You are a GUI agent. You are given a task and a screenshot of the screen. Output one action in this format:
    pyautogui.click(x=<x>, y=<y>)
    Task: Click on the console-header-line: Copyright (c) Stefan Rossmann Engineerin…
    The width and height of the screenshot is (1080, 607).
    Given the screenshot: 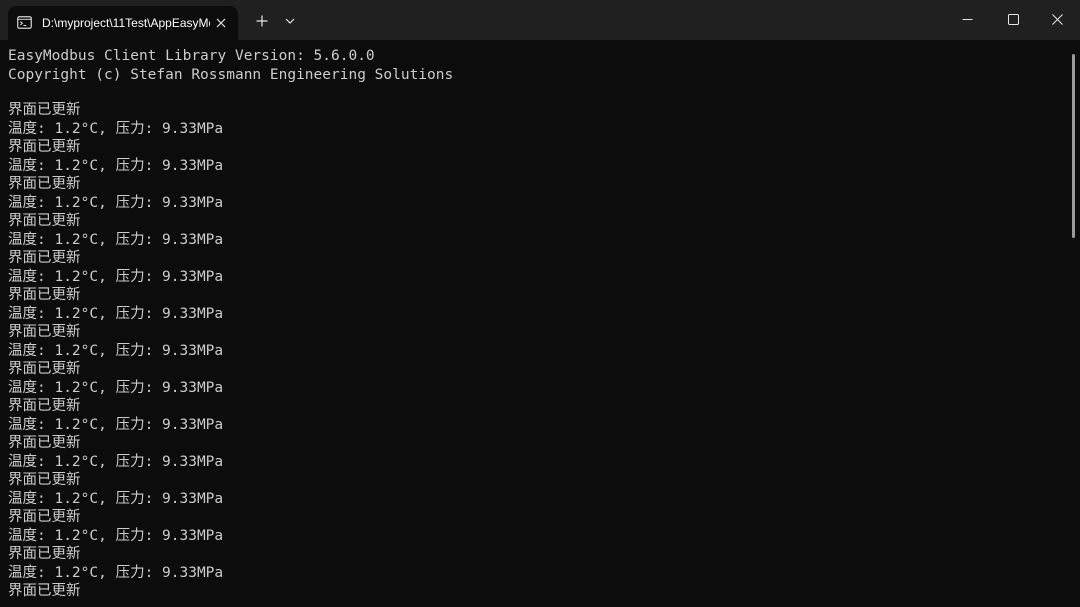 What is the action you would take?
    pyautogui.click(x=231, y=75)
    